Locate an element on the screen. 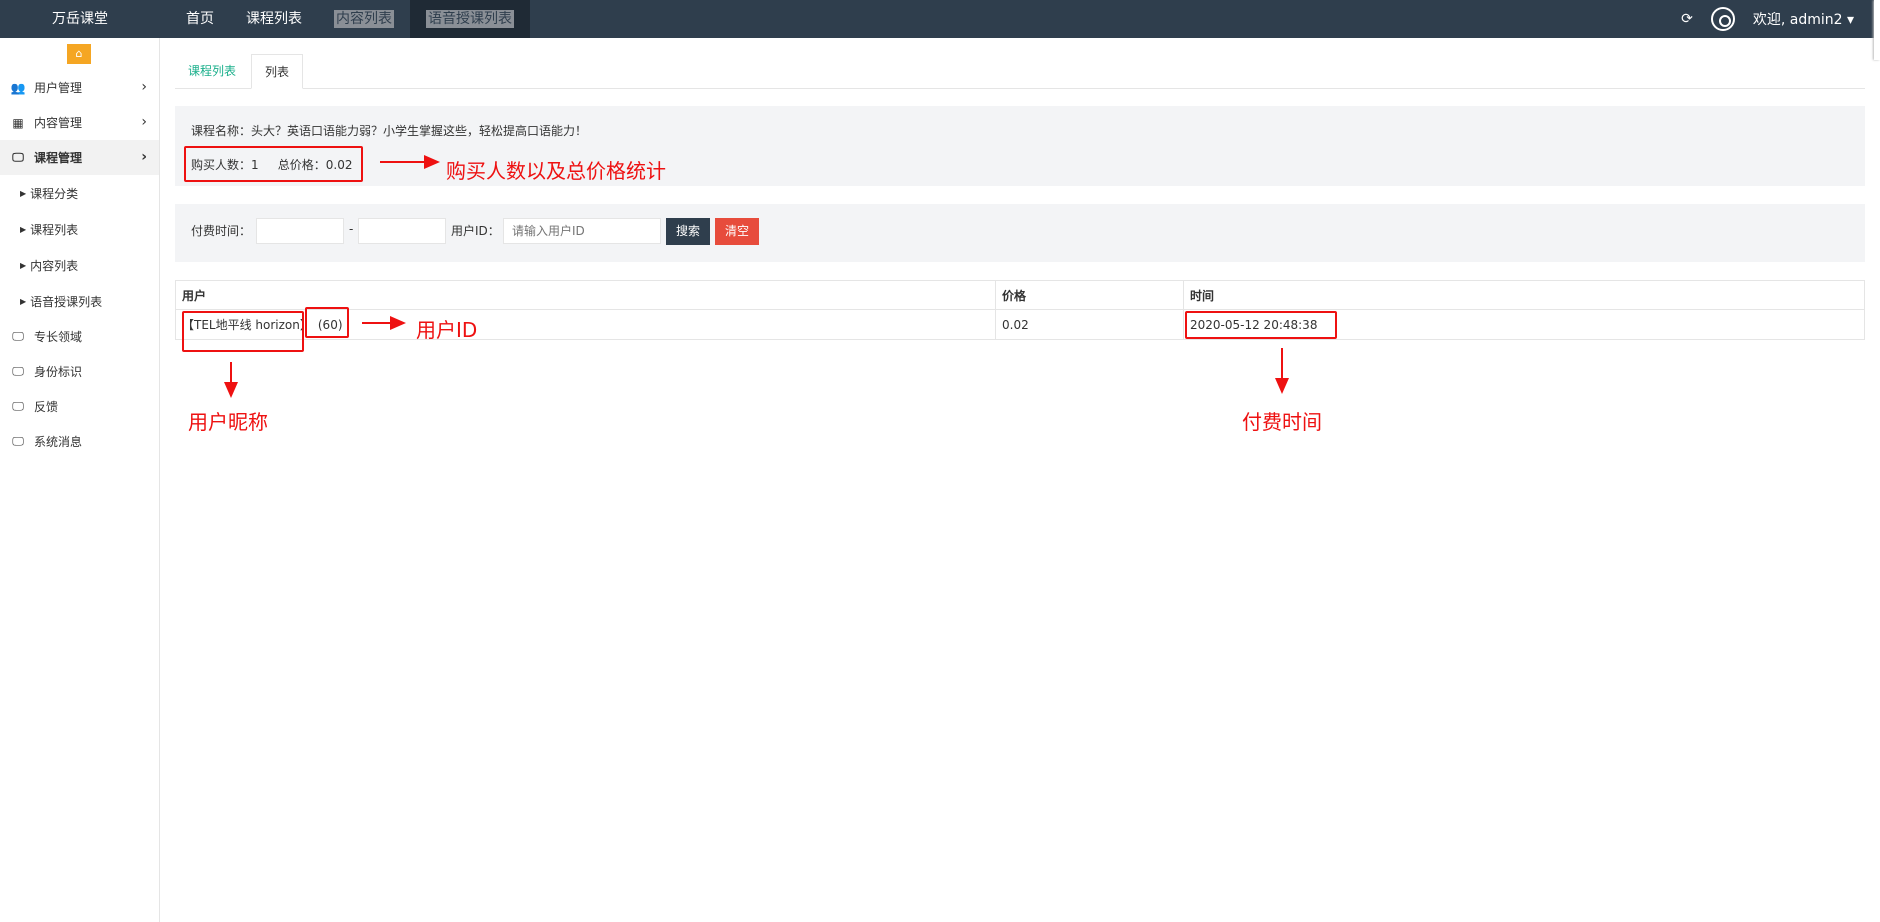 The width and height of the screenshot is (1880, 922). sidebar-subitem-label: 课程列表 is located at coordinates (54, 229).